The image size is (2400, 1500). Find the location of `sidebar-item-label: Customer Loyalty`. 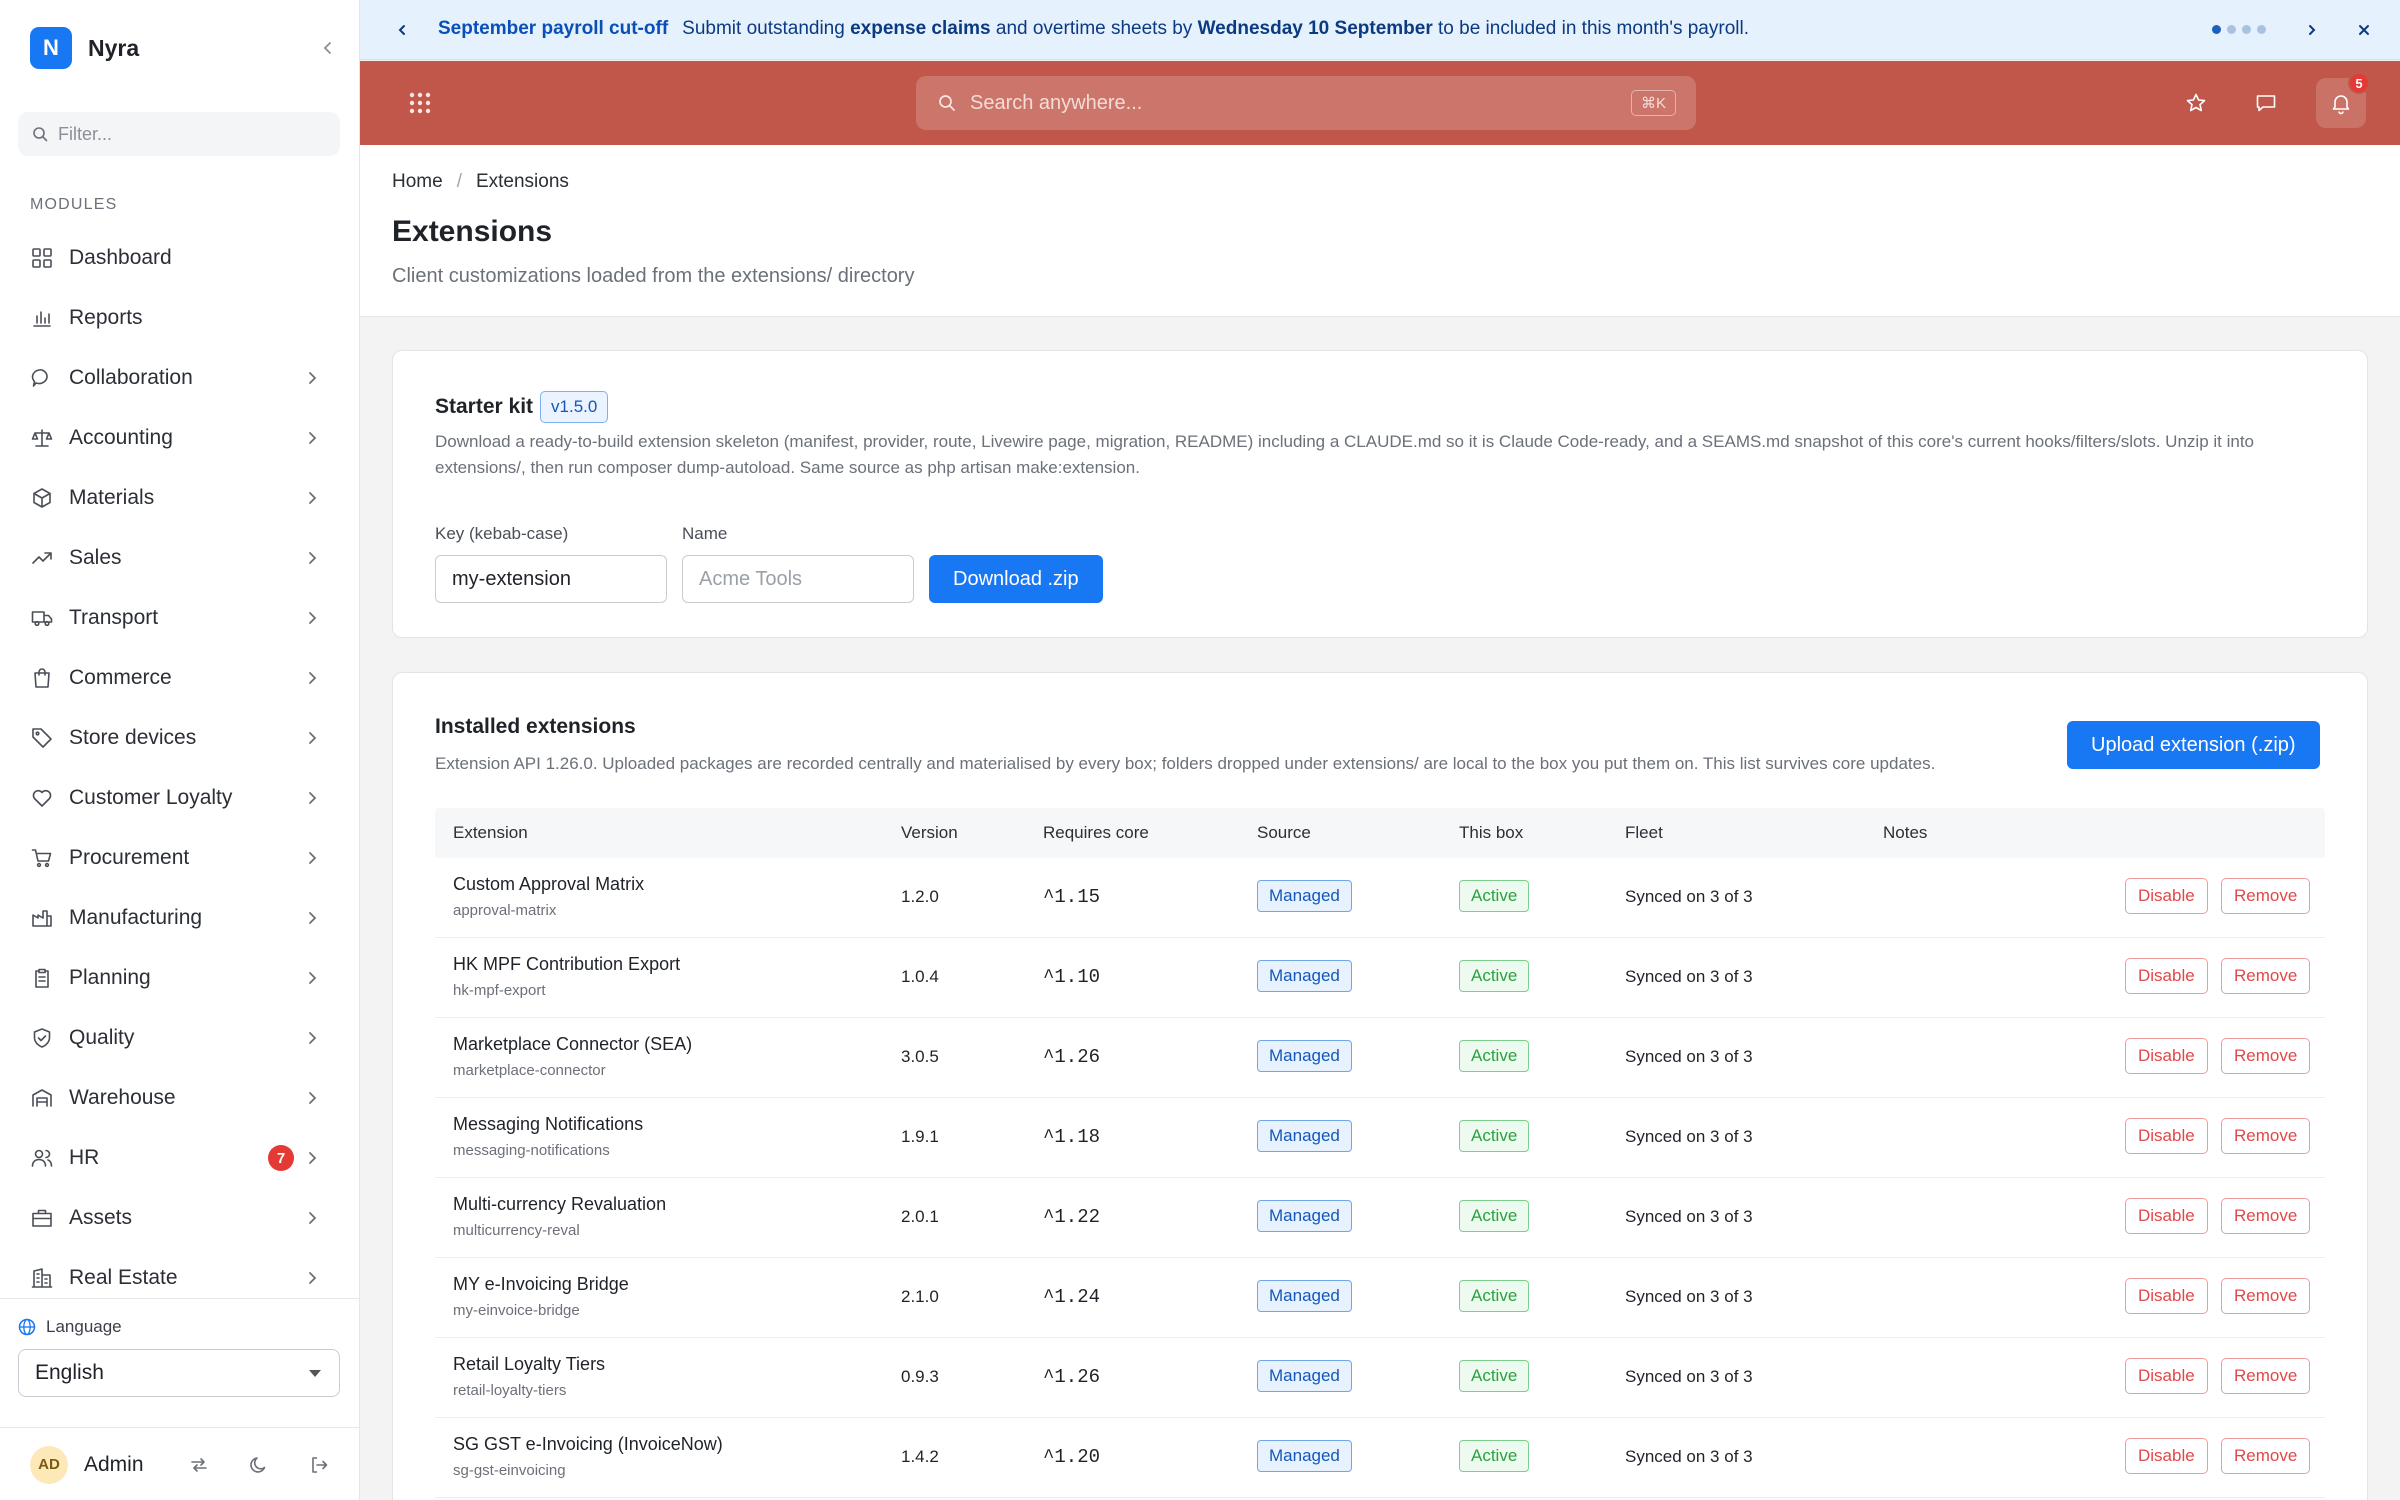

sidebar-item-label: Customer Loyalty is located at coordinates (151, 797).